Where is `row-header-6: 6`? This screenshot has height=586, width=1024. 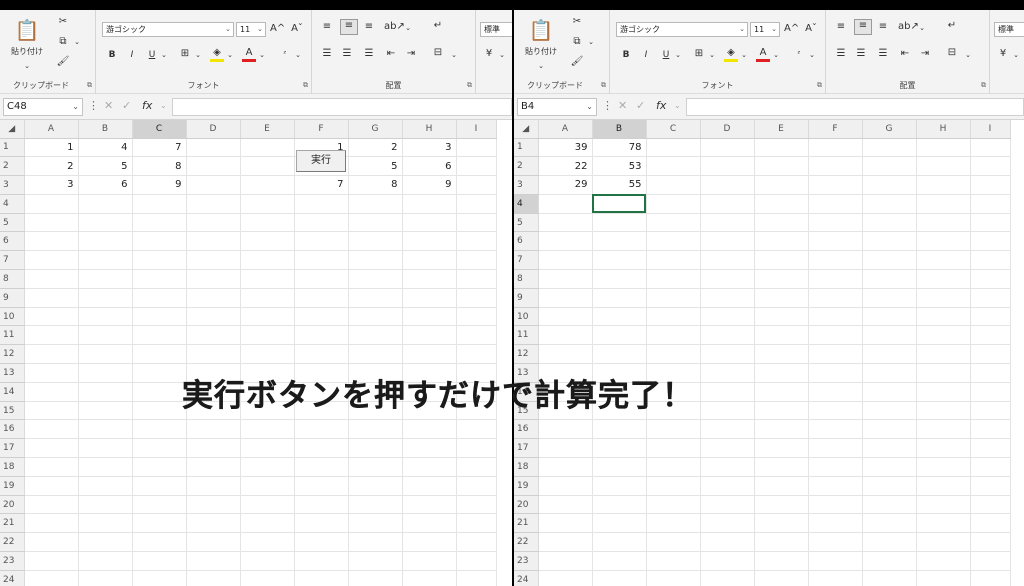 row-header-6: 6 is located at coordinates (12, 241).